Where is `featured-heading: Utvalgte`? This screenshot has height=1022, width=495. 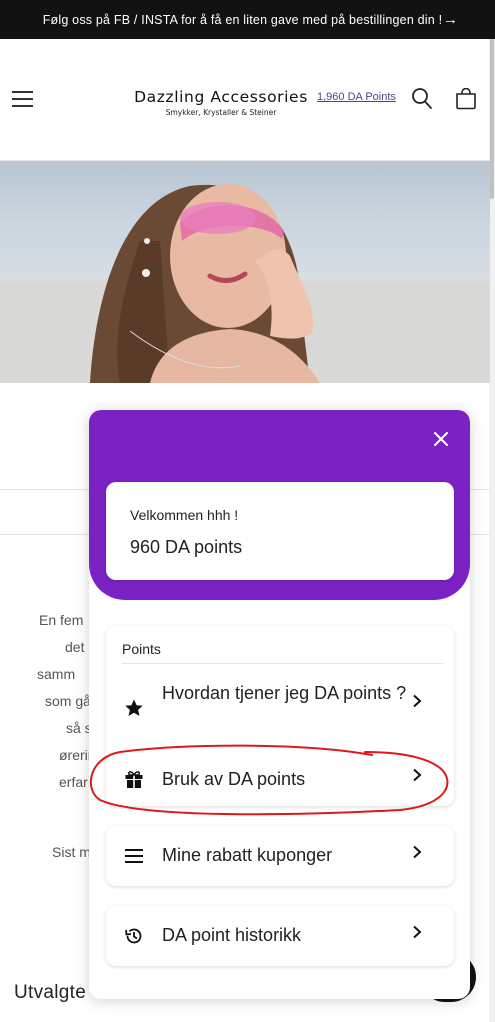 featured-heading: Utvalgte is located at coordinates (50, 992).